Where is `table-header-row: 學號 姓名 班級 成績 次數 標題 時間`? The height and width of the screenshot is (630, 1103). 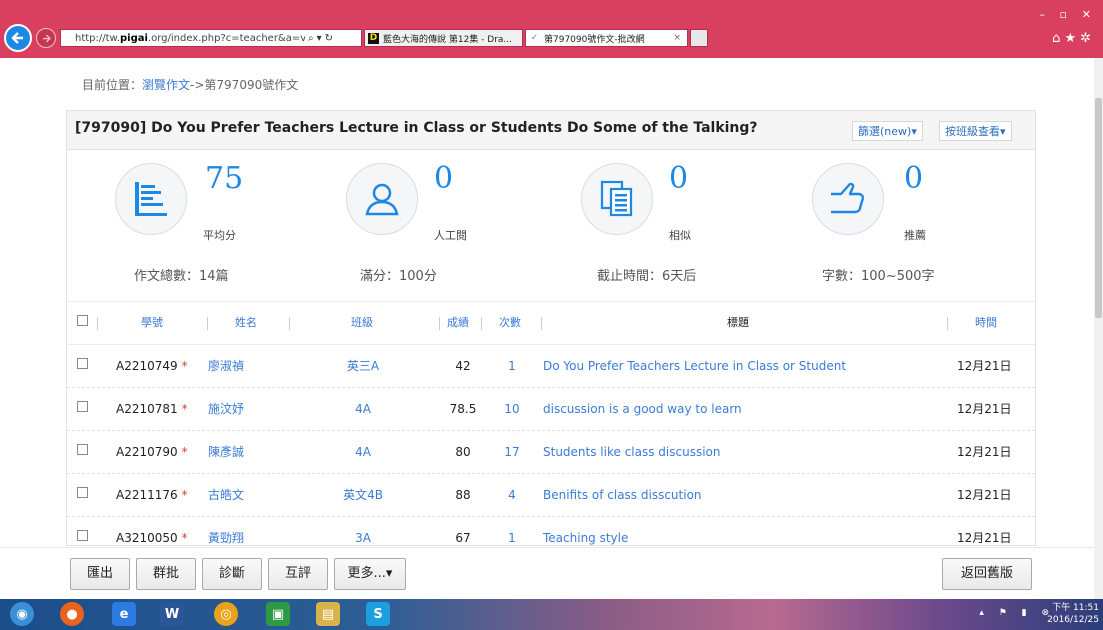
table-header-row: 學號 姓名 班級 成績 次數 標題 時間 is located at coordinates (551, 323).